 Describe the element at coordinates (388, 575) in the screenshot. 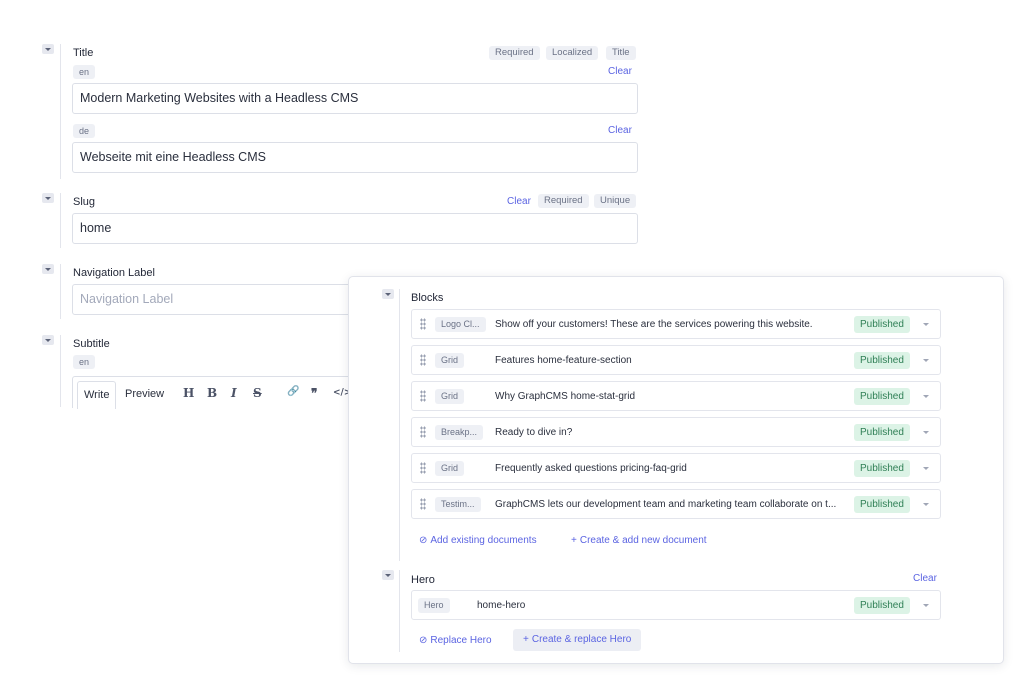

I see `hero-collapse-button` at that location.